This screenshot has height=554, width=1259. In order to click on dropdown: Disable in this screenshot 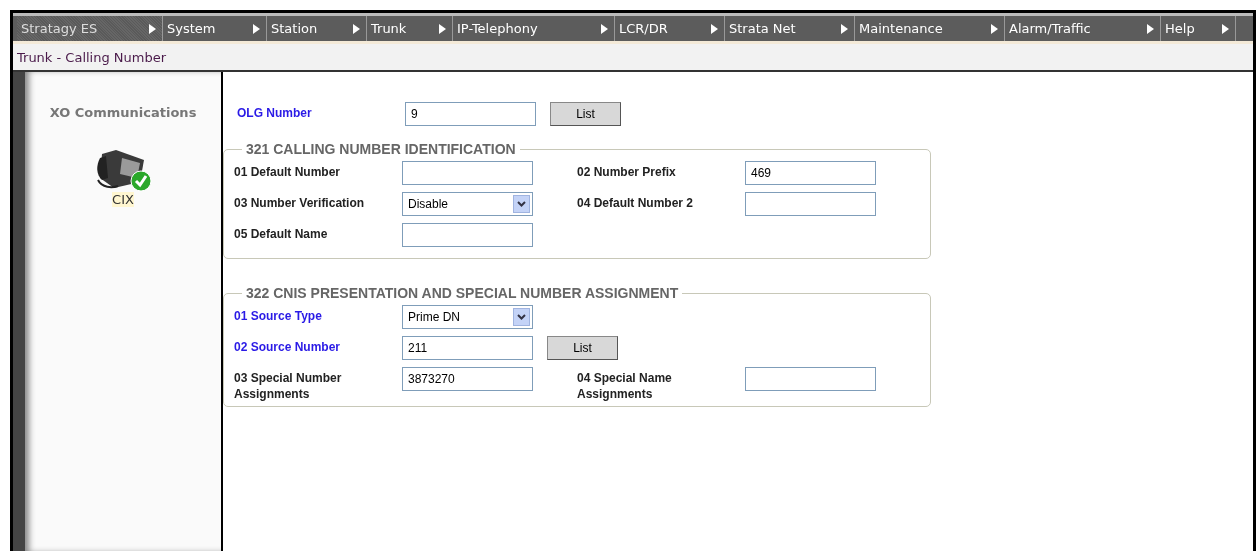, I will do `click(467, 204)`.